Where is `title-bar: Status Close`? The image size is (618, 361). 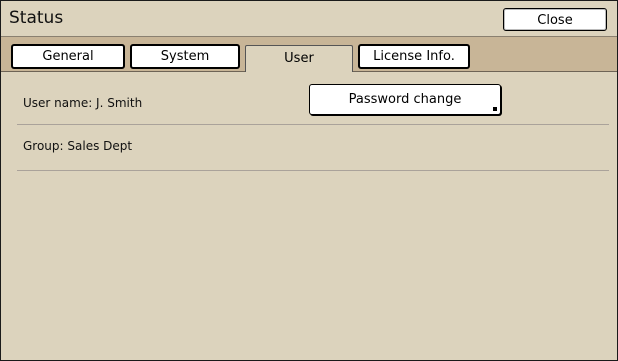 title-bar: Status Close is located at coordinates (309, 19).